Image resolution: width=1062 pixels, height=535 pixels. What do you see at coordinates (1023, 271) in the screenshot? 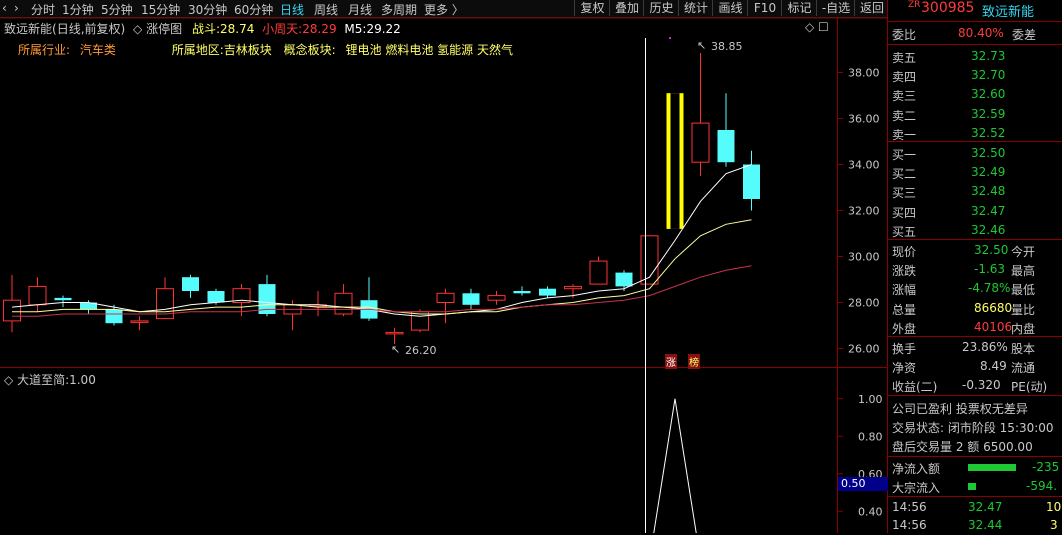
I see `stat-tail-label: 最高` at bounding box center [1023, 271].